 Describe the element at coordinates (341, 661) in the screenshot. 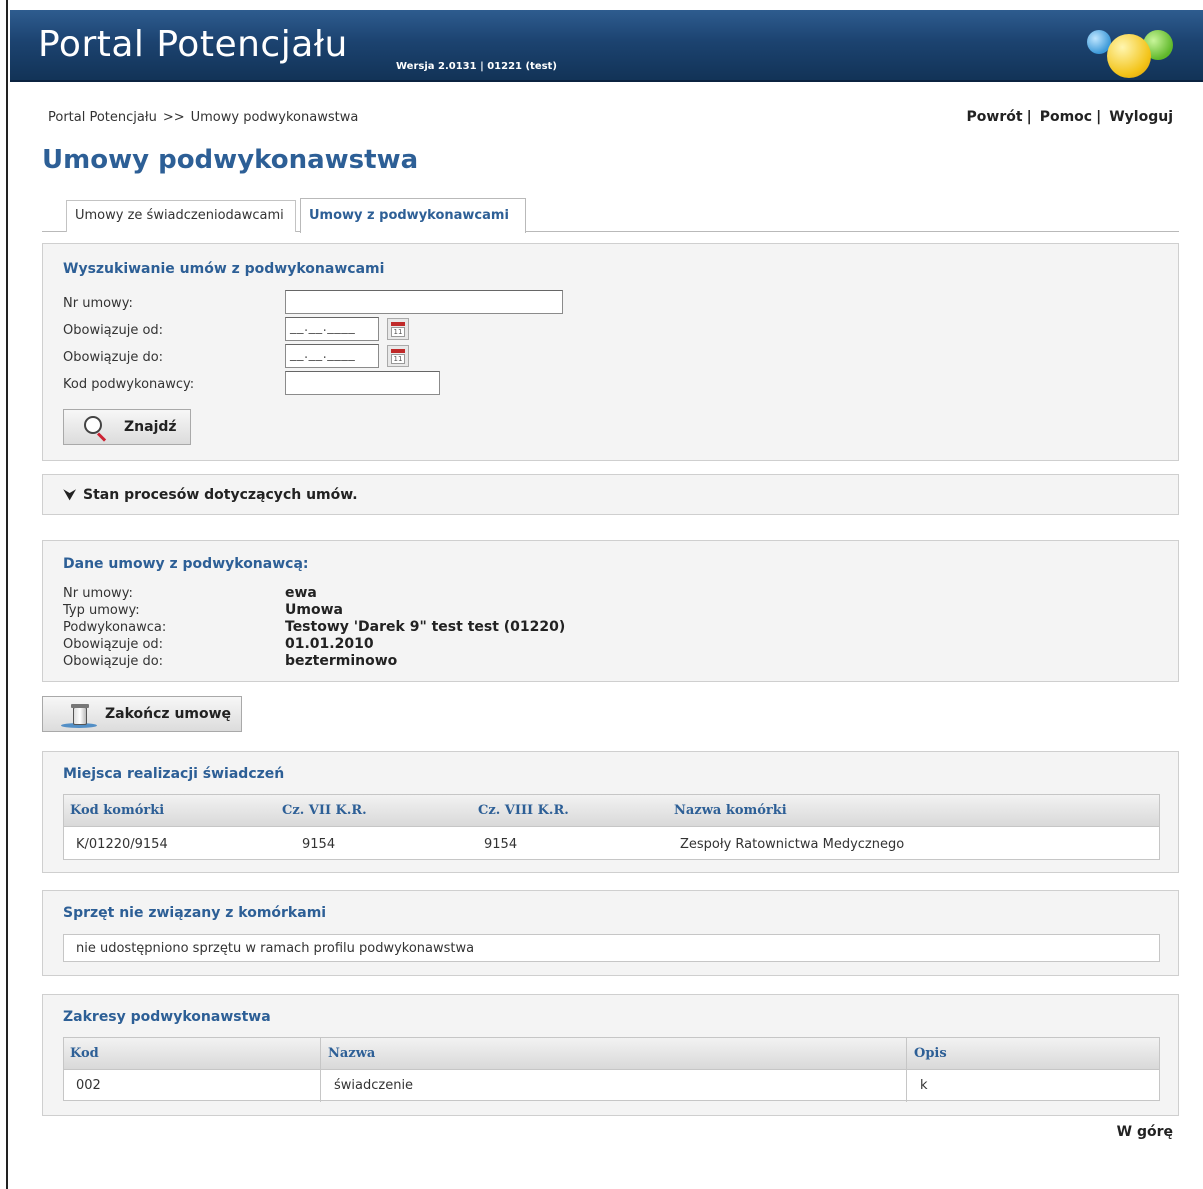

I see `detail-value: bezterminowo` at that location.